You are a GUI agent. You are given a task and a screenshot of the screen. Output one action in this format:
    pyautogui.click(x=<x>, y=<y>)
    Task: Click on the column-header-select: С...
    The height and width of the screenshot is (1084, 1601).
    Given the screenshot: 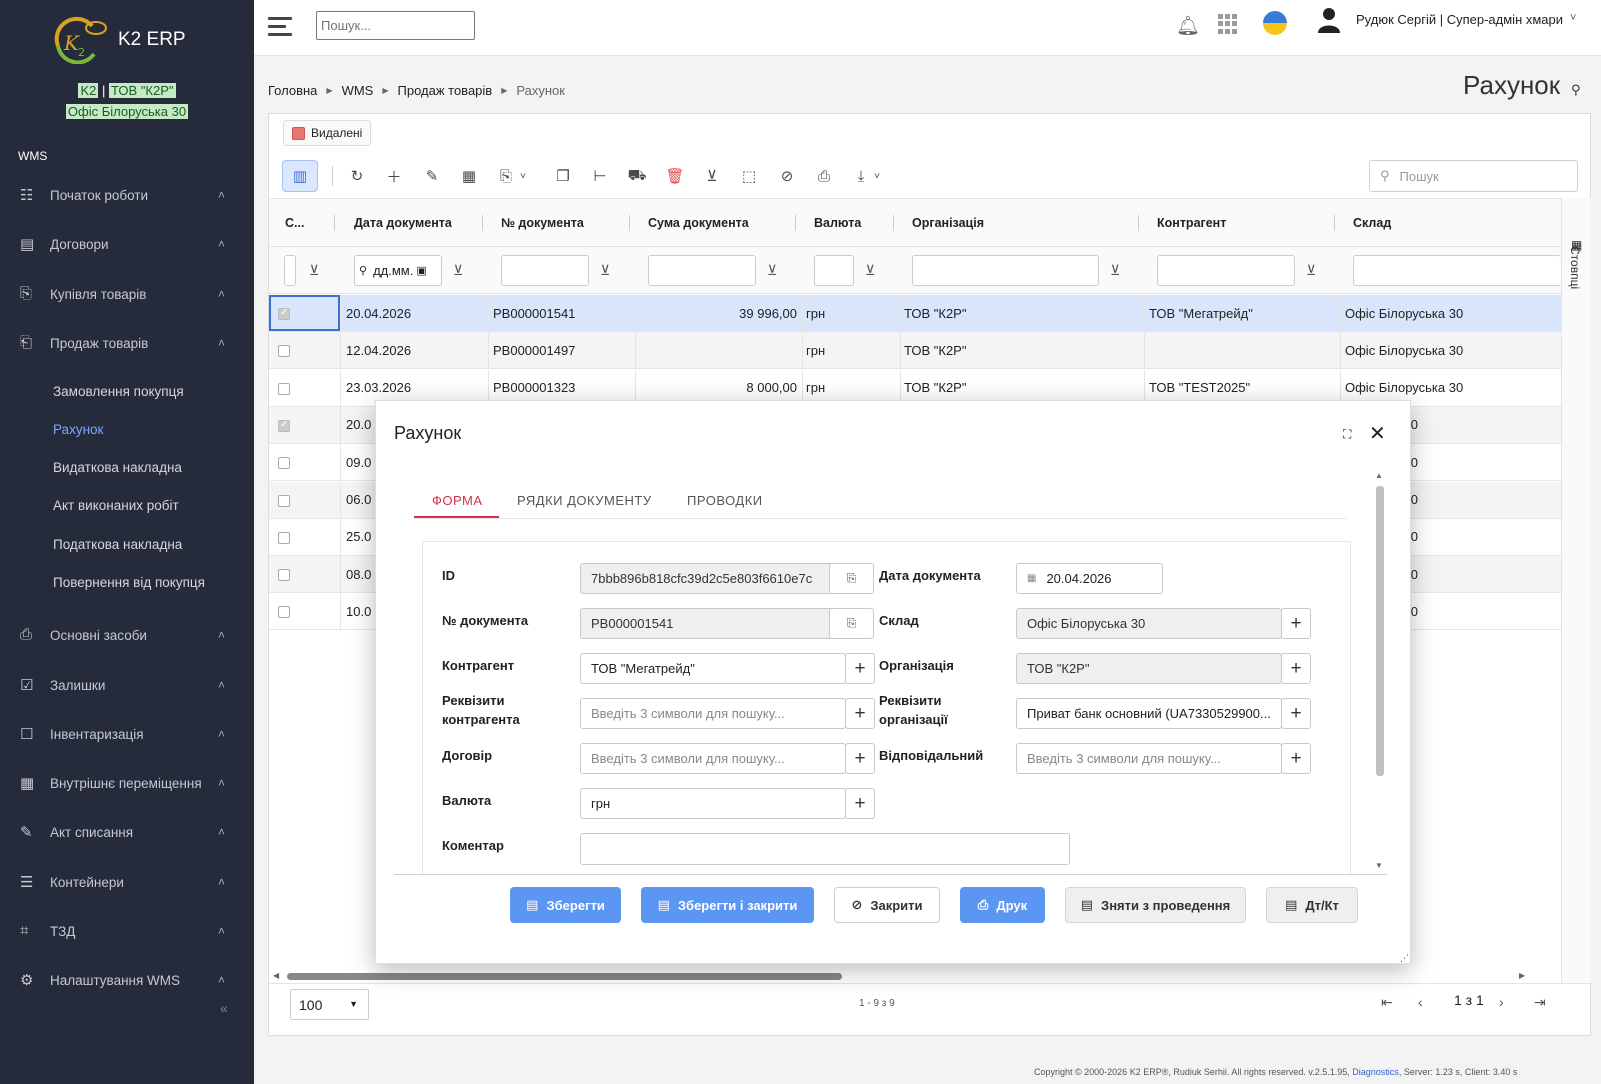 What is the action you would take?
    pyautogui.click(x=294, y=223)
    